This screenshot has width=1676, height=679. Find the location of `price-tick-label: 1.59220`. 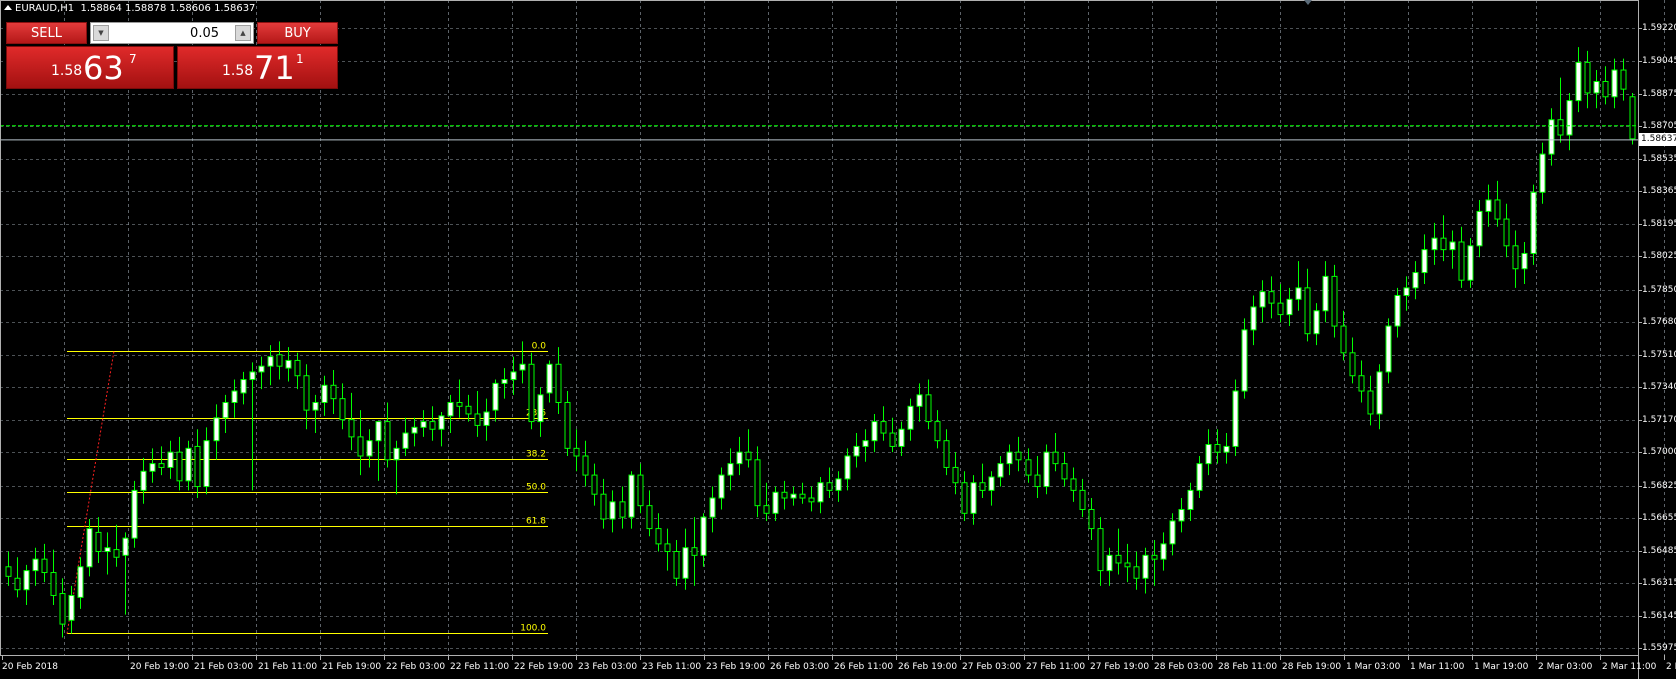

price-tick-label: 1.59220 is located at coordinates (1659, 27).